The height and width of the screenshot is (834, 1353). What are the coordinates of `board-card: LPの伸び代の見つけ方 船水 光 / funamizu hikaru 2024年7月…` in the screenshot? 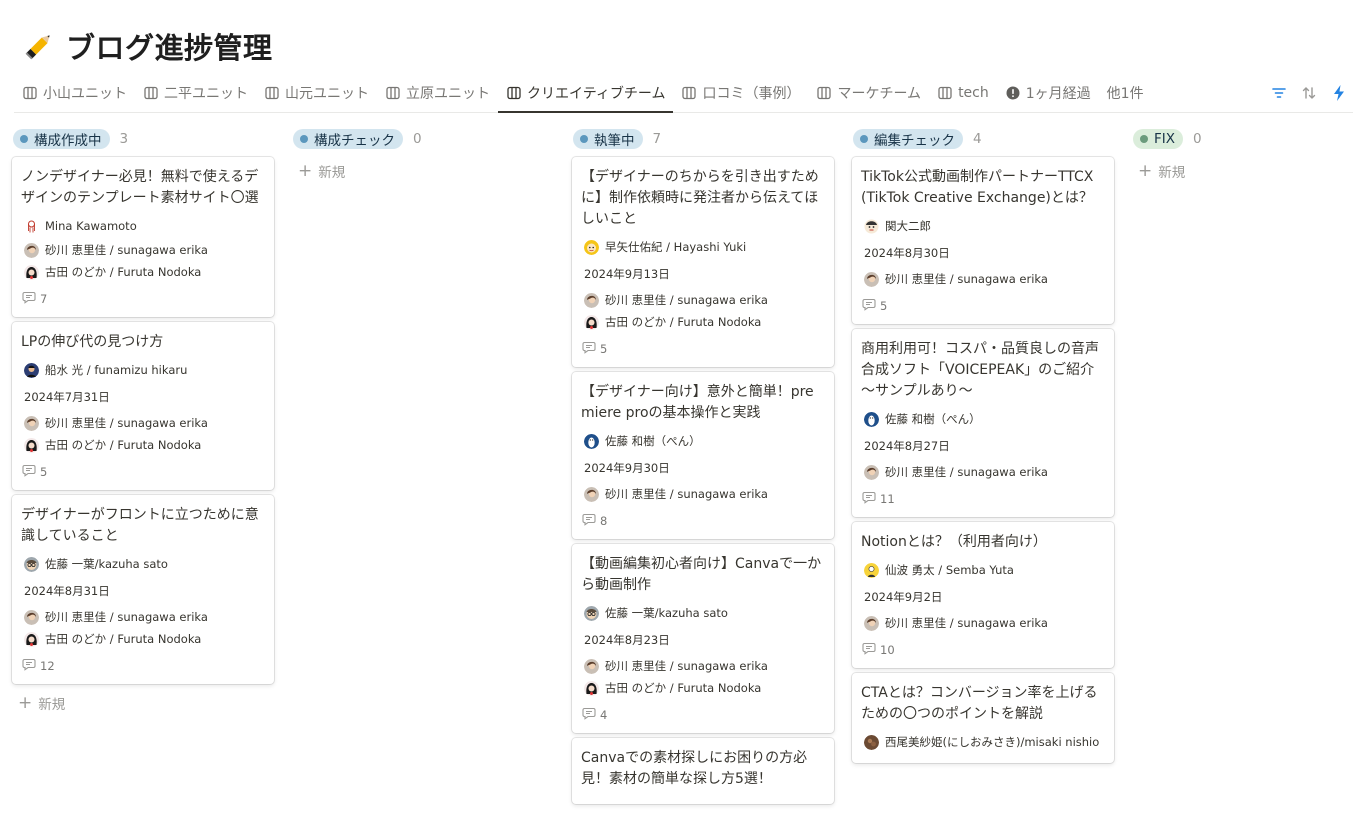 It's located at (143, 406).